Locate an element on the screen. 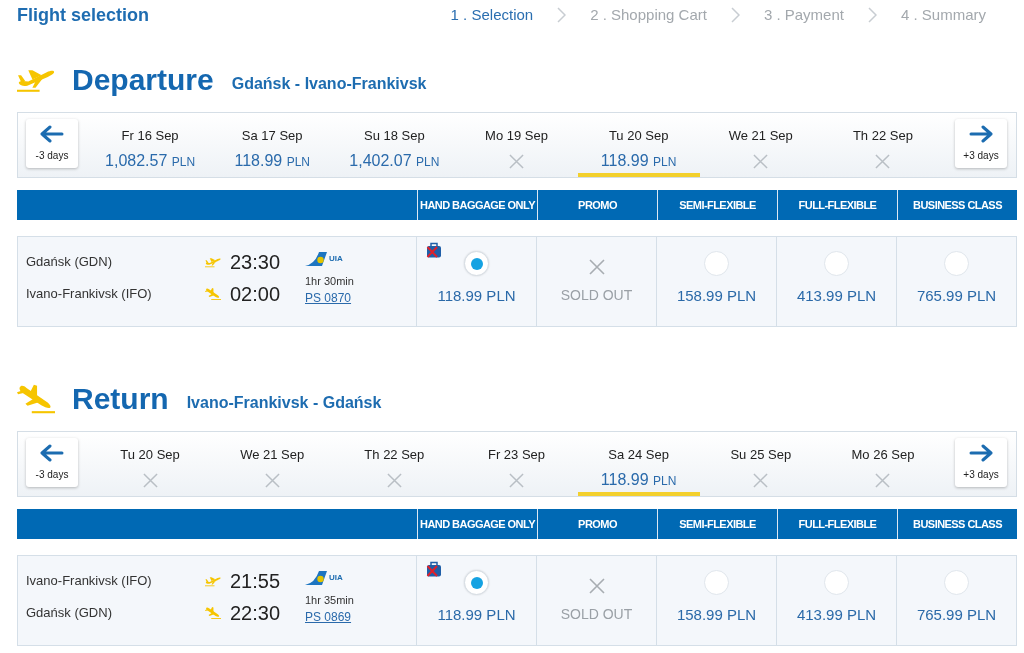 Image resolution: width=1024 pixels, height=653 pixels. departure-time: 21:55 is located at coordinates (255, 581).